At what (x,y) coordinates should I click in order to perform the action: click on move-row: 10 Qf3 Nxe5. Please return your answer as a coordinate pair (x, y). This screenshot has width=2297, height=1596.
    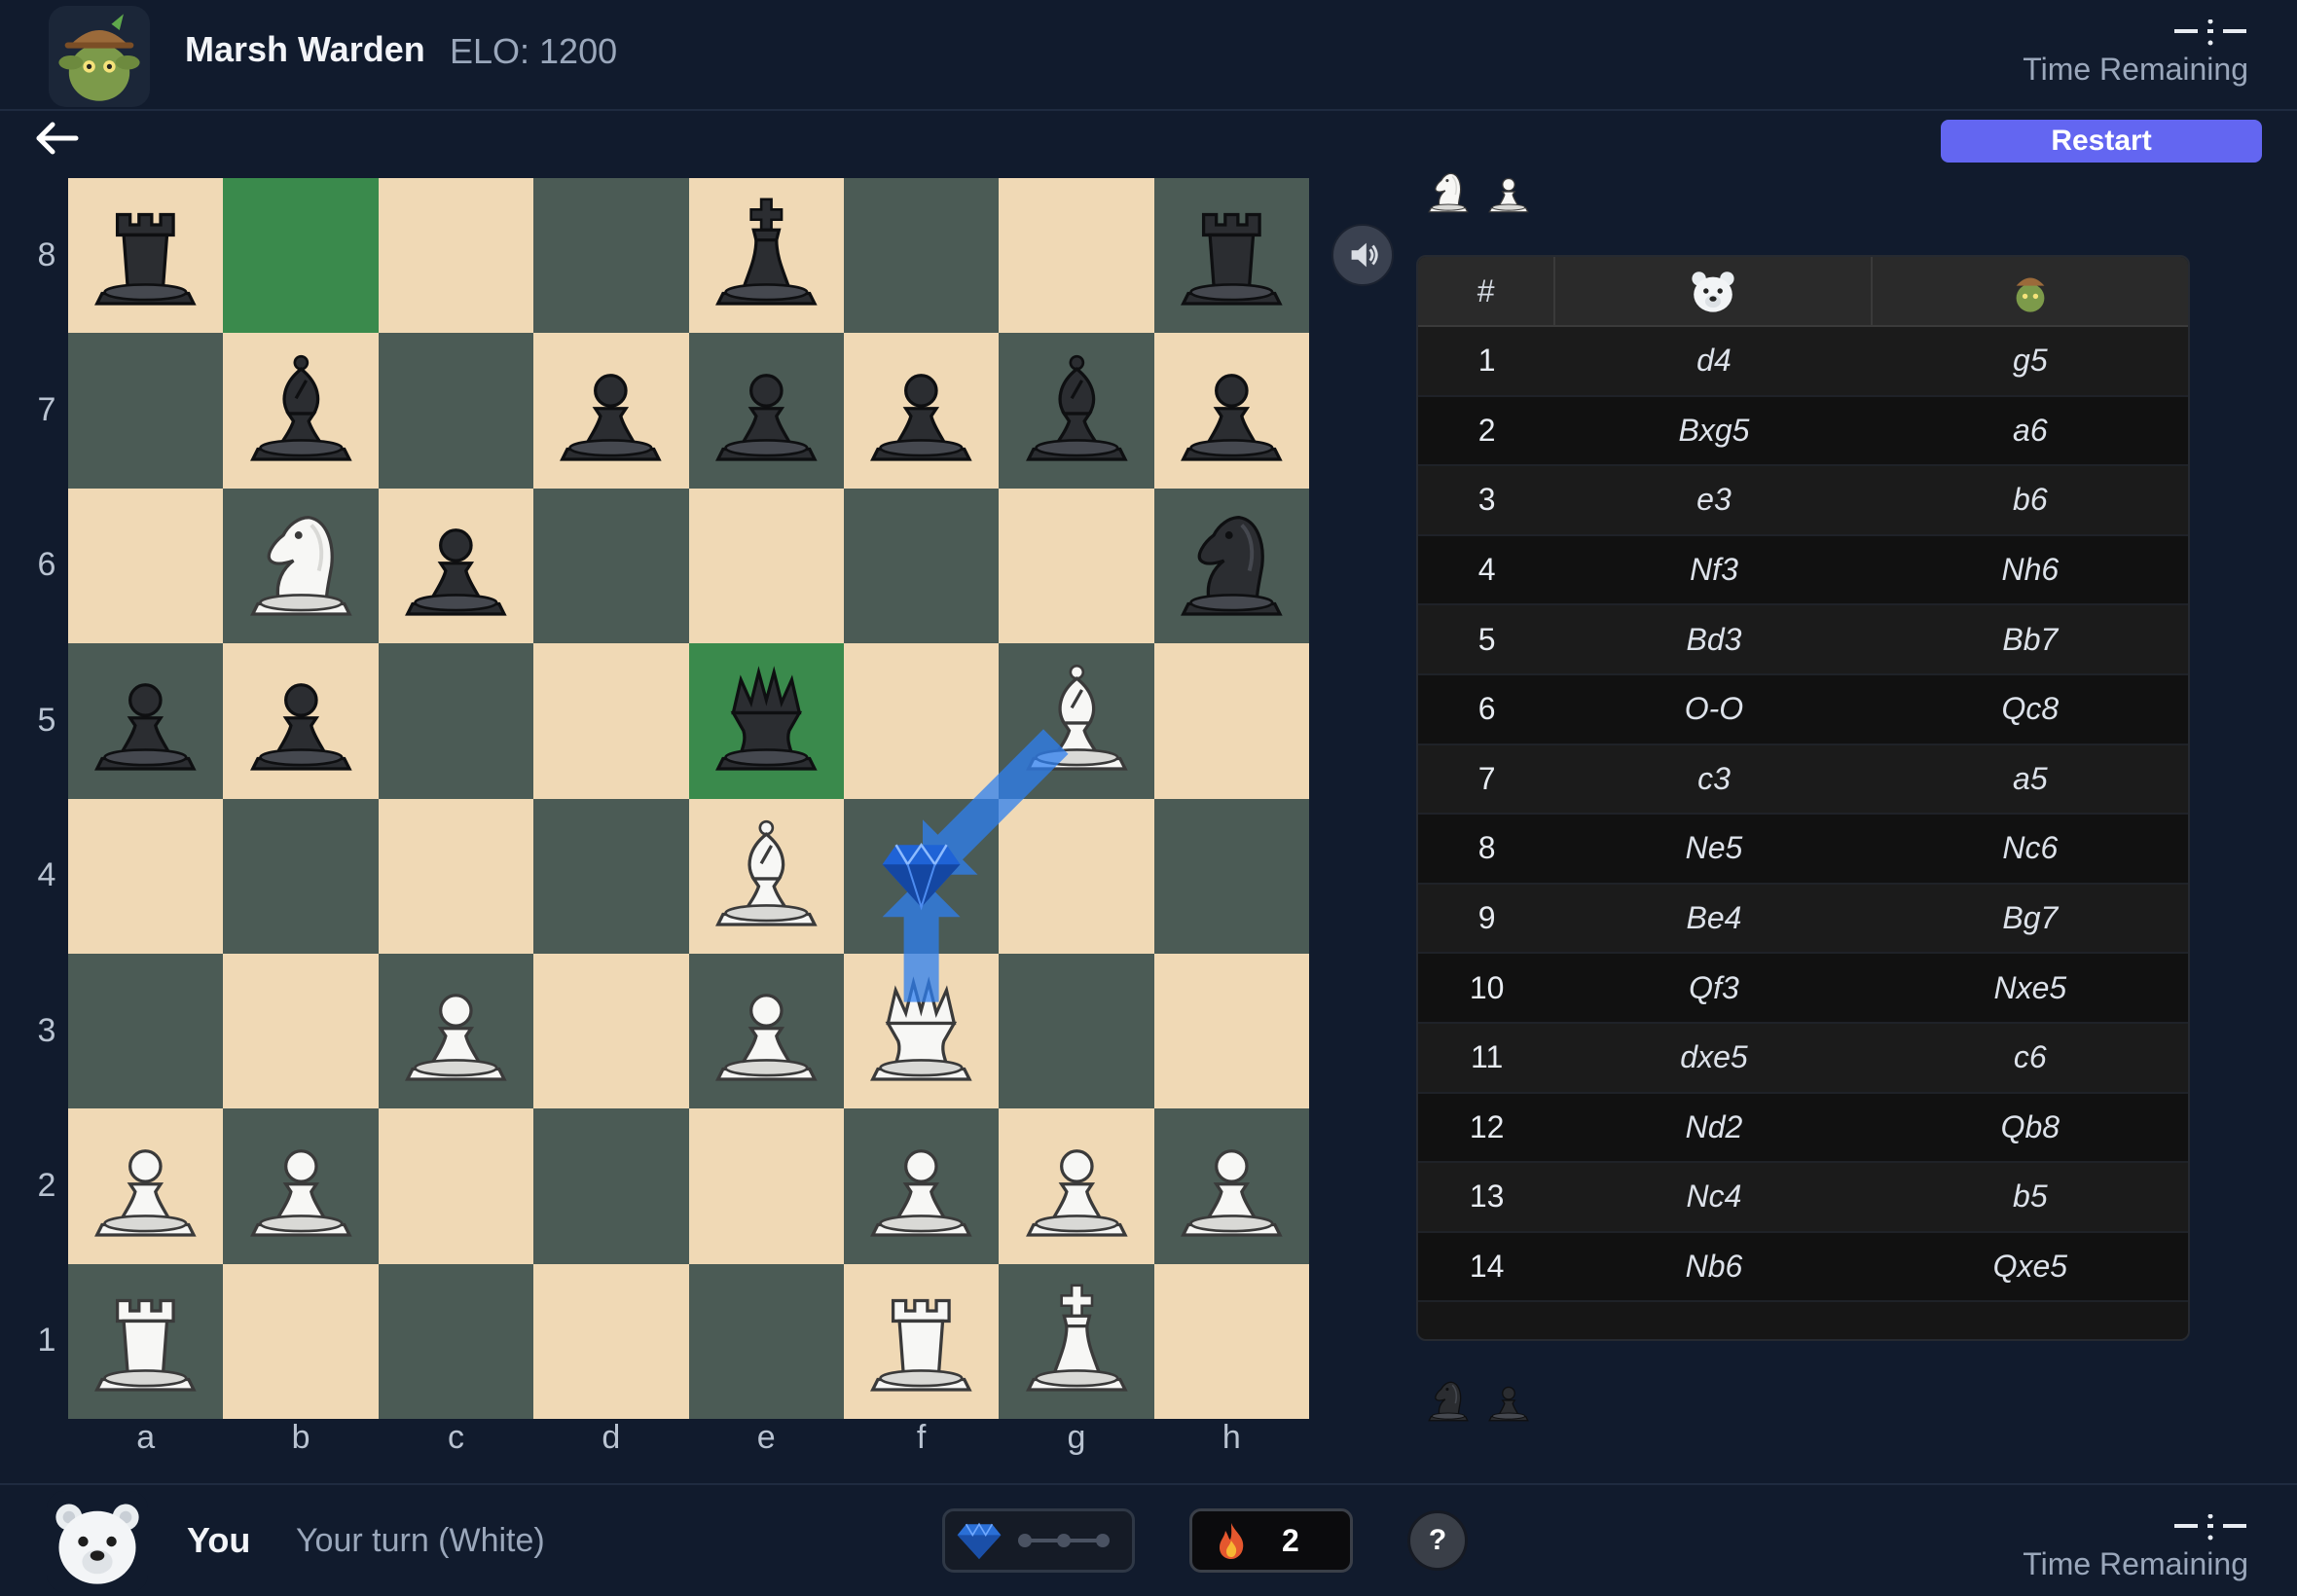
    Looking at the image, I should click on (1803, 989).